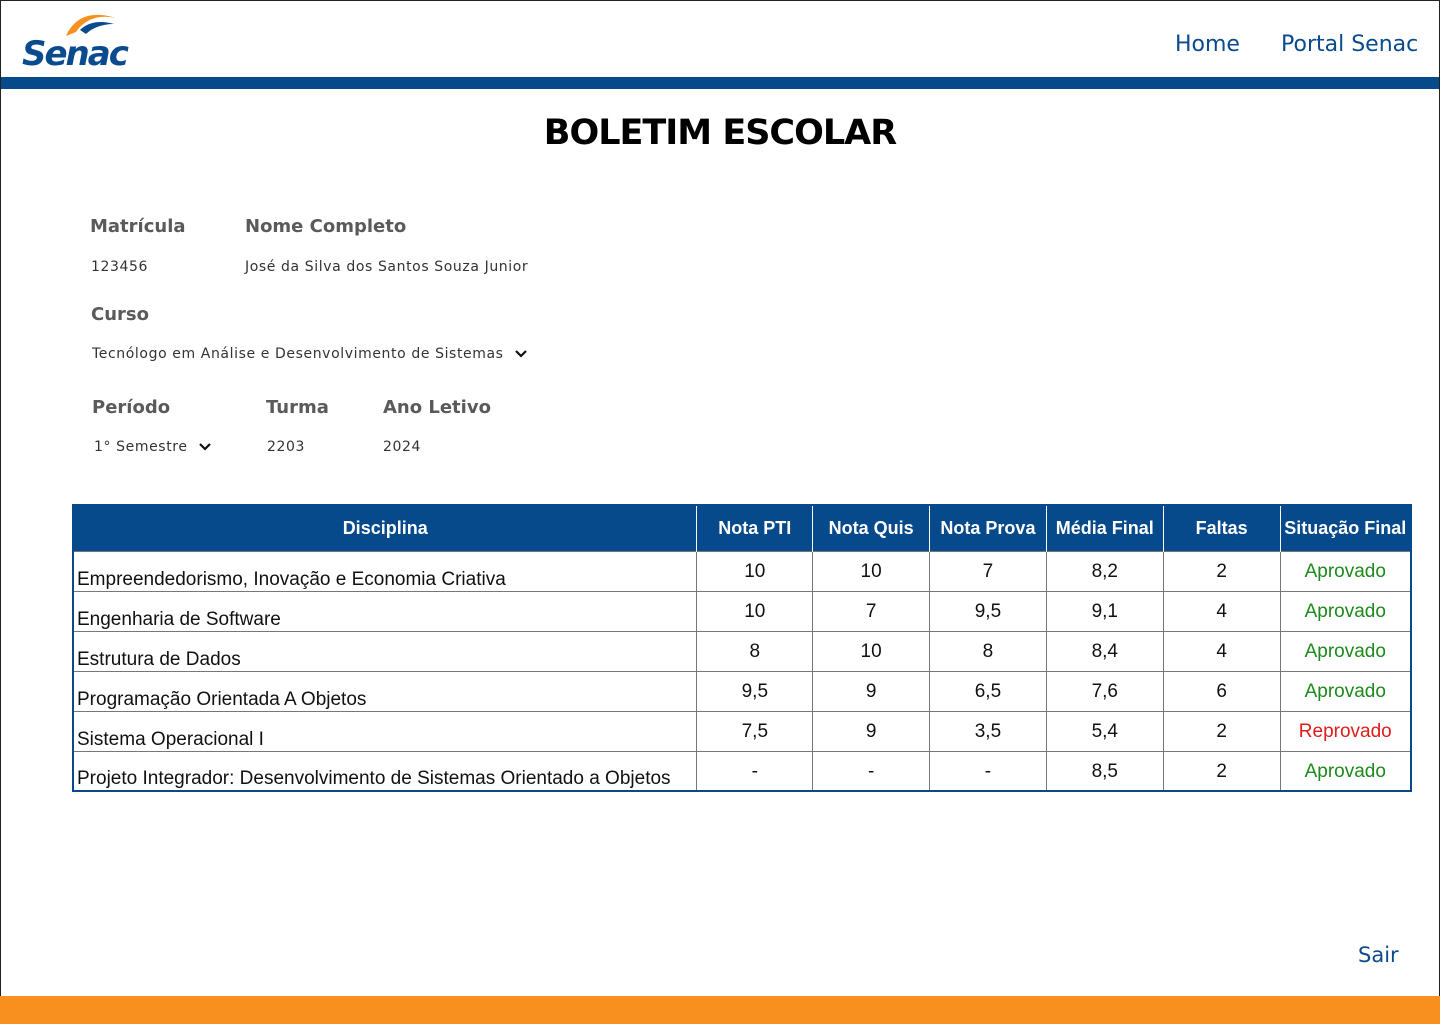  I want to click on cell-nota-pti: 9,5, so click(755, 691).